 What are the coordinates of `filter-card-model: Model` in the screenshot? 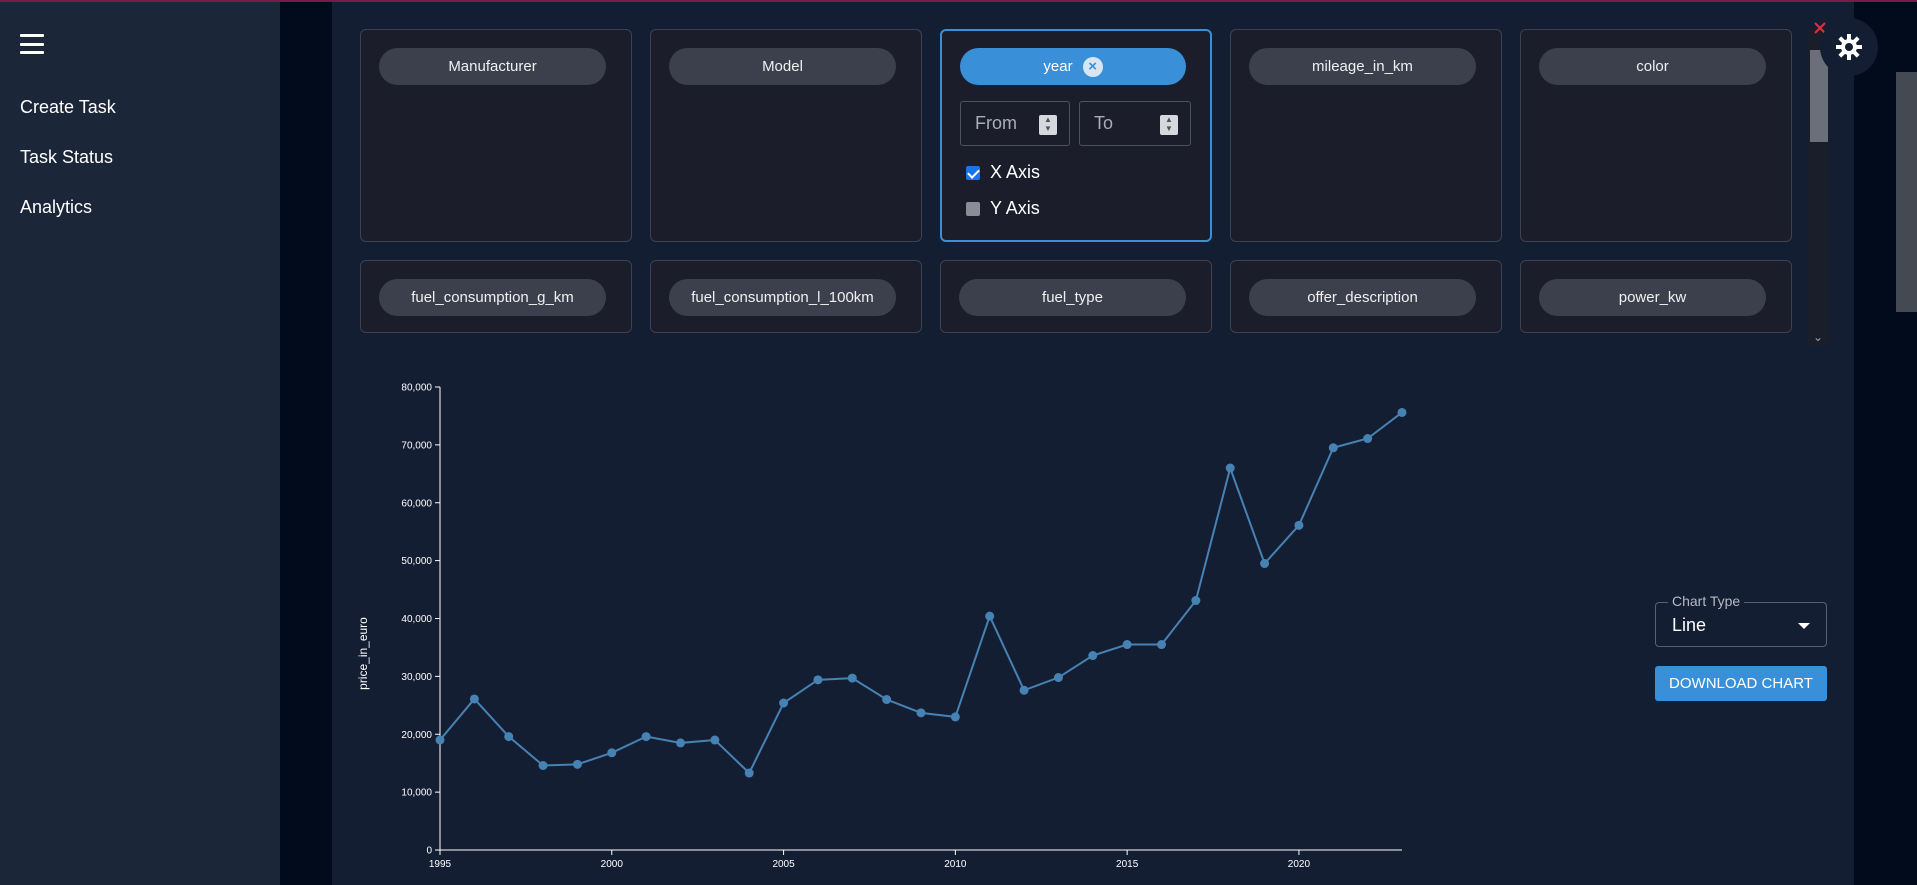 It's located at (786, 135).